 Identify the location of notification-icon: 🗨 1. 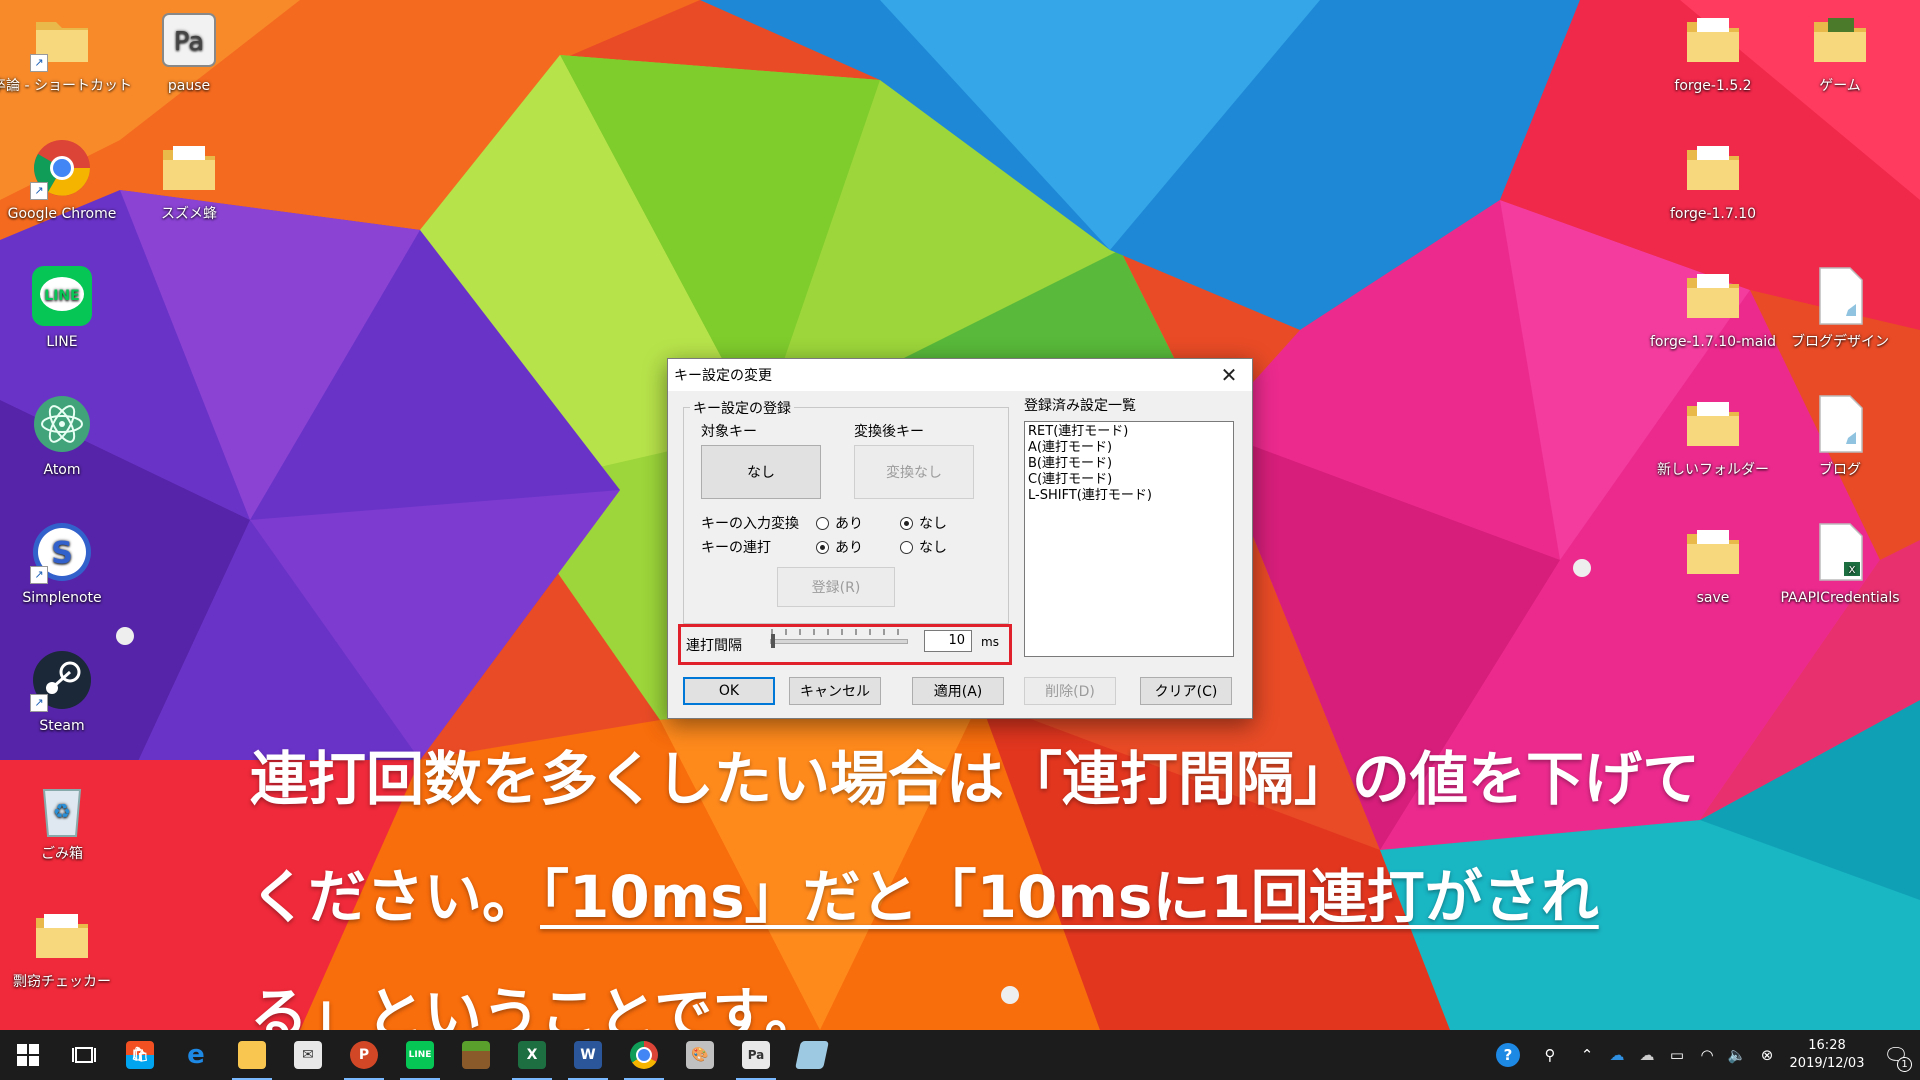
(1896, 1055).